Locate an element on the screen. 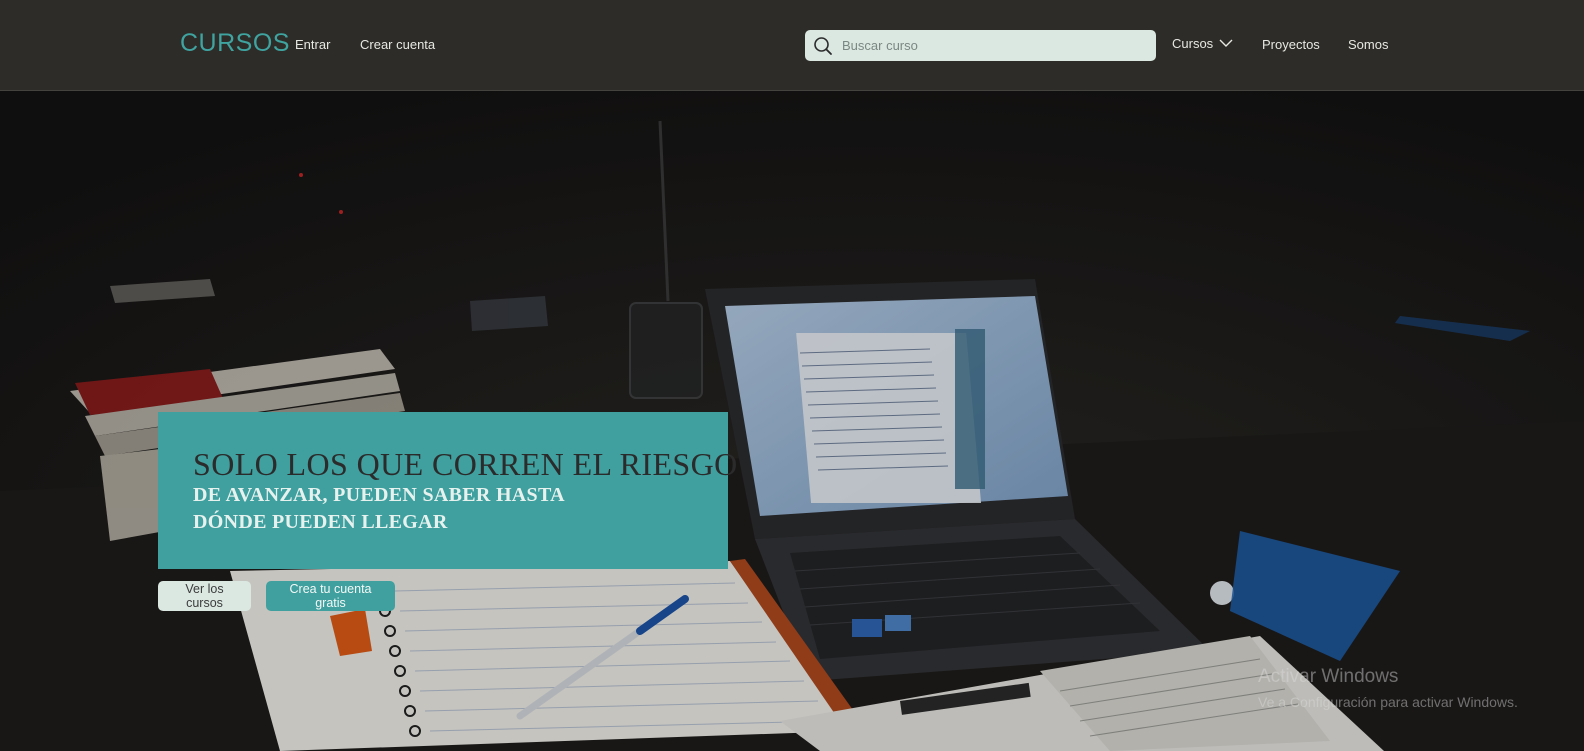  brand-logo: CURSOS is located at coordinates (235, 43).